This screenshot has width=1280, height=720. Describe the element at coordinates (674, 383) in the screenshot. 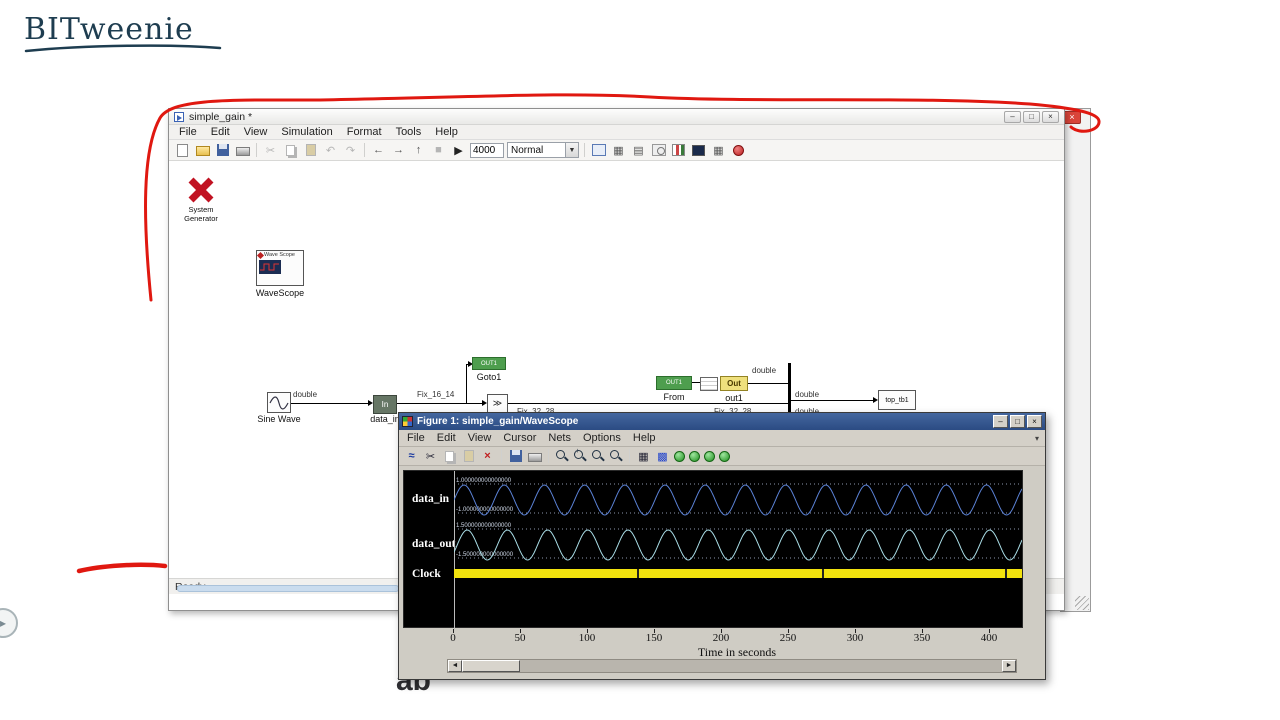

I see `from-block: OUT1` at that location.